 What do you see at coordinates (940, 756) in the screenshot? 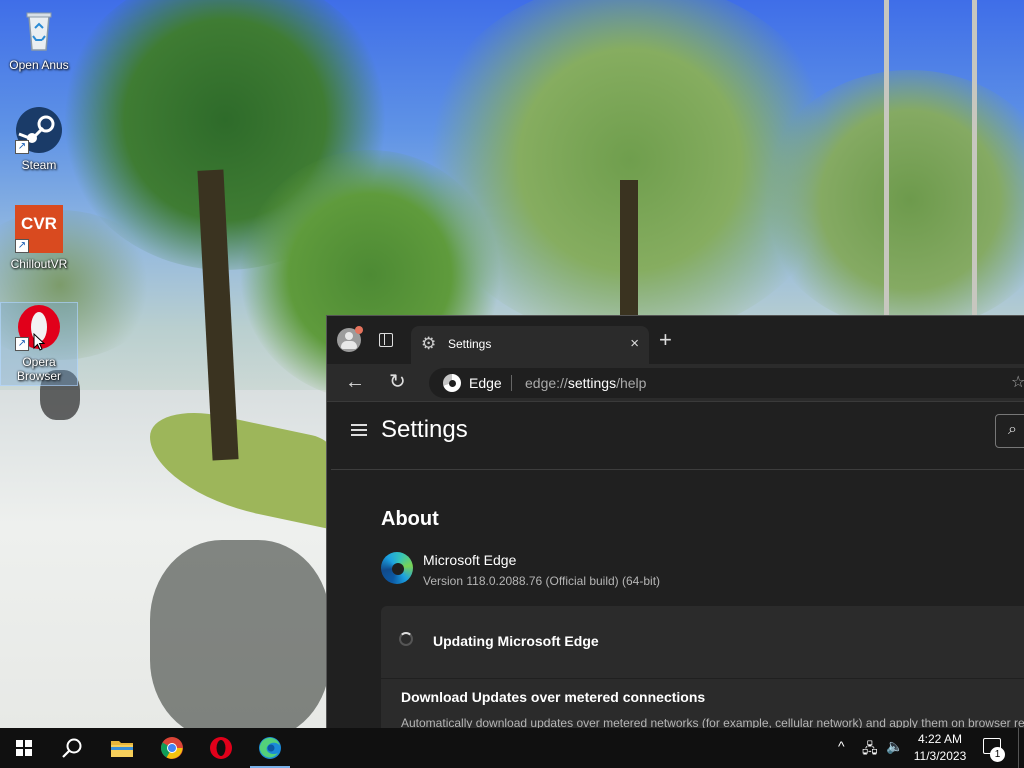
I see `clock-date: 11/3/2023` at bounding box center [940, 756].